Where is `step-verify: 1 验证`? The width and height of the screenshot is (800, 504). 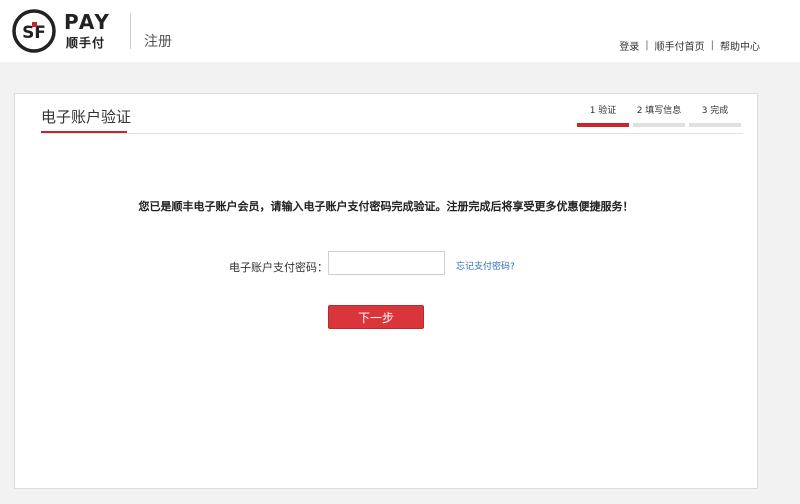
step-verify: 1 验证 is located at coordinates (603, 115).